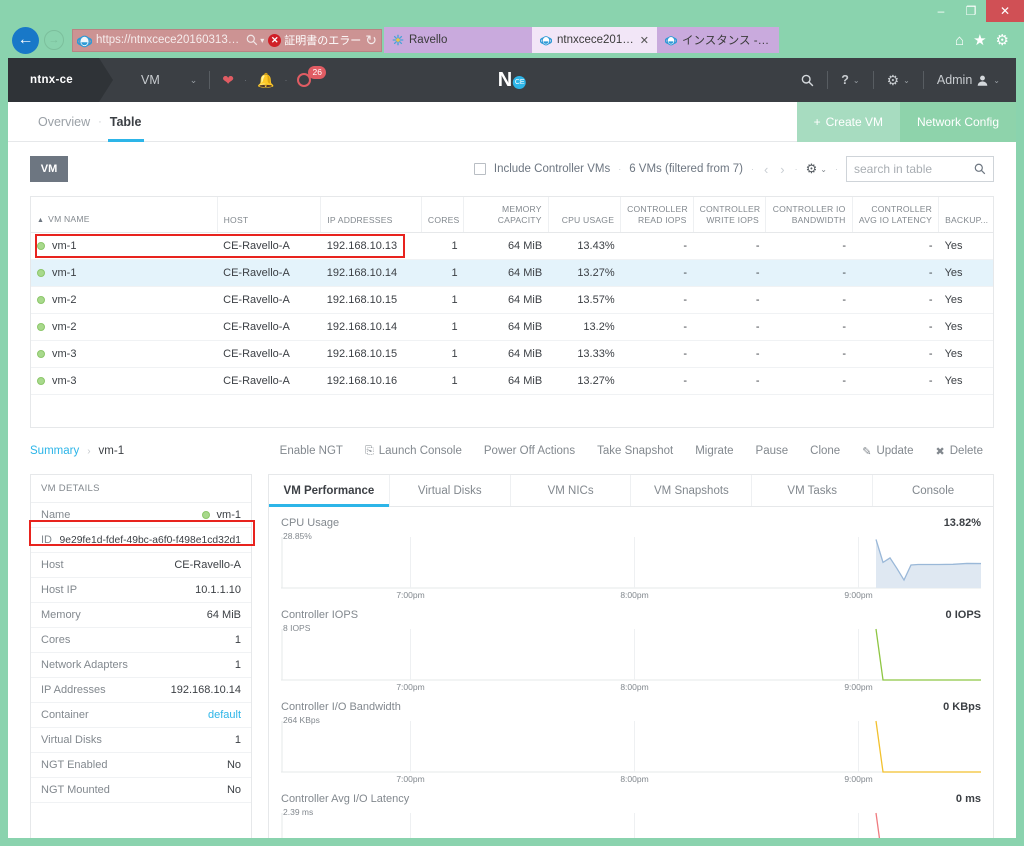 Image resolution: width=1024 pixels, height=846 pixels. I want to click on action-launch-console: ⎘ Launch Console, so click(413, 451).